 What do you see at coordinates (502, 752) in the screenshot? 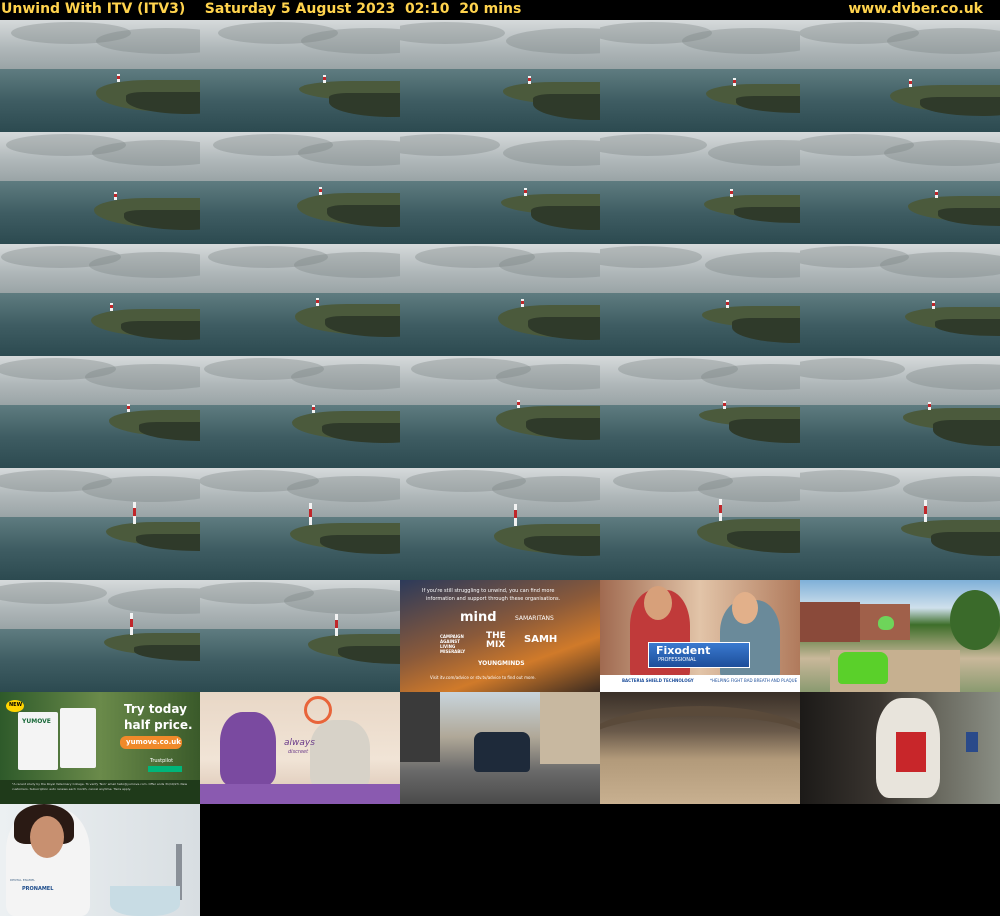
I see `dark-car` at bounding box center [502, 752].